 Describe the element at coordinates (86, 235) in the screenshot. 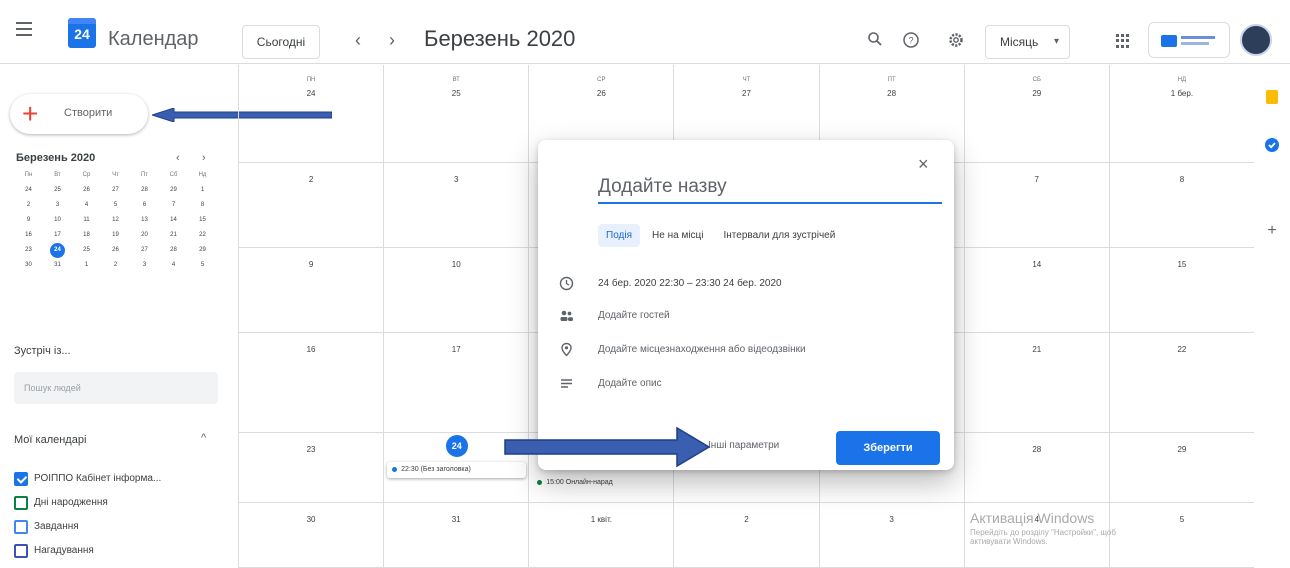

I see `mini-day: 18` at that location.